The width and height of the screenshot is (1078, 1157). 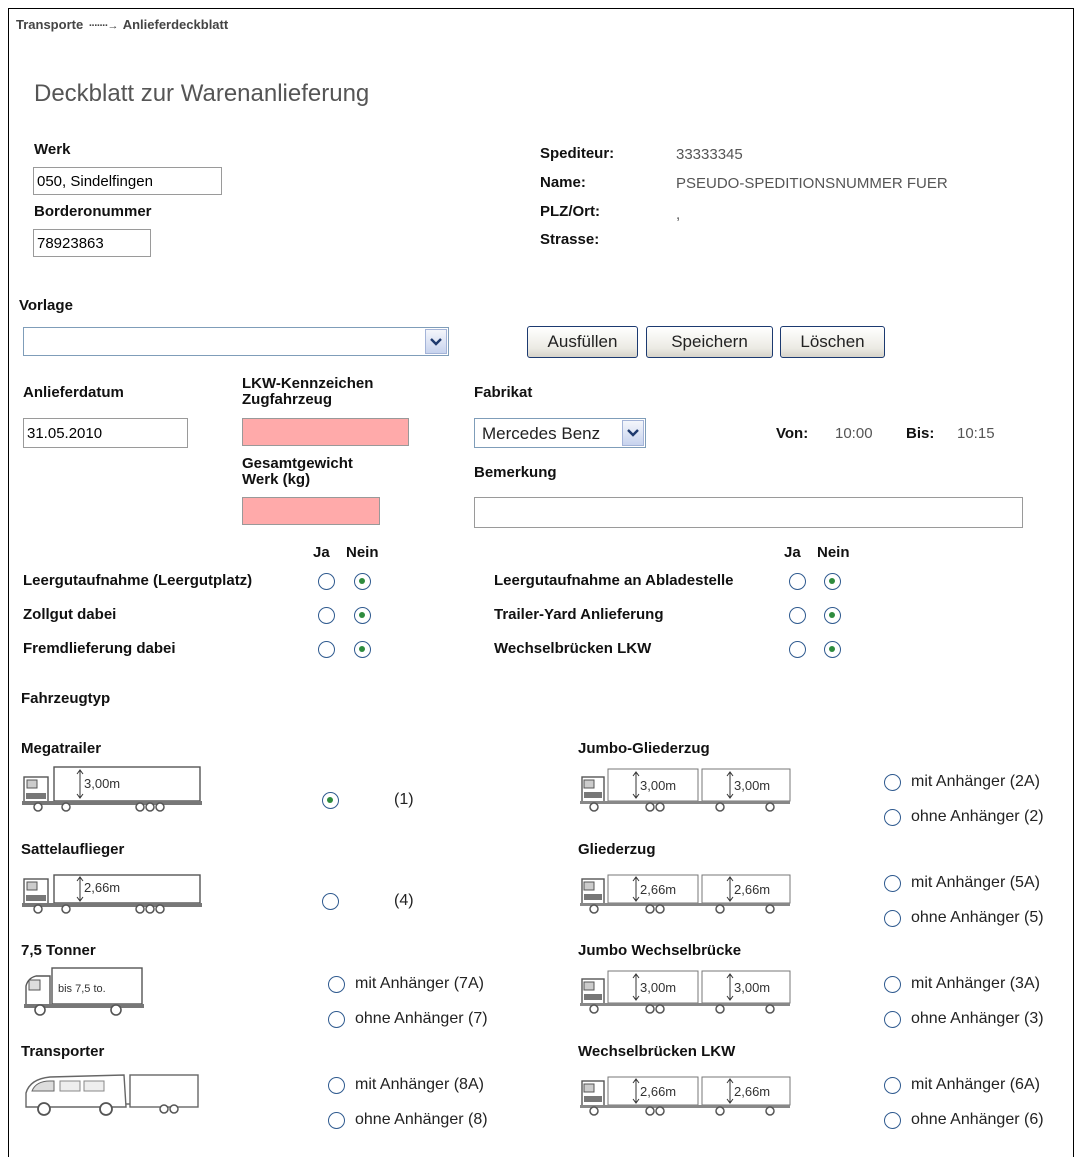 I want to click on breadcrumb-parent: Transporte, so click(x=49, y=24).